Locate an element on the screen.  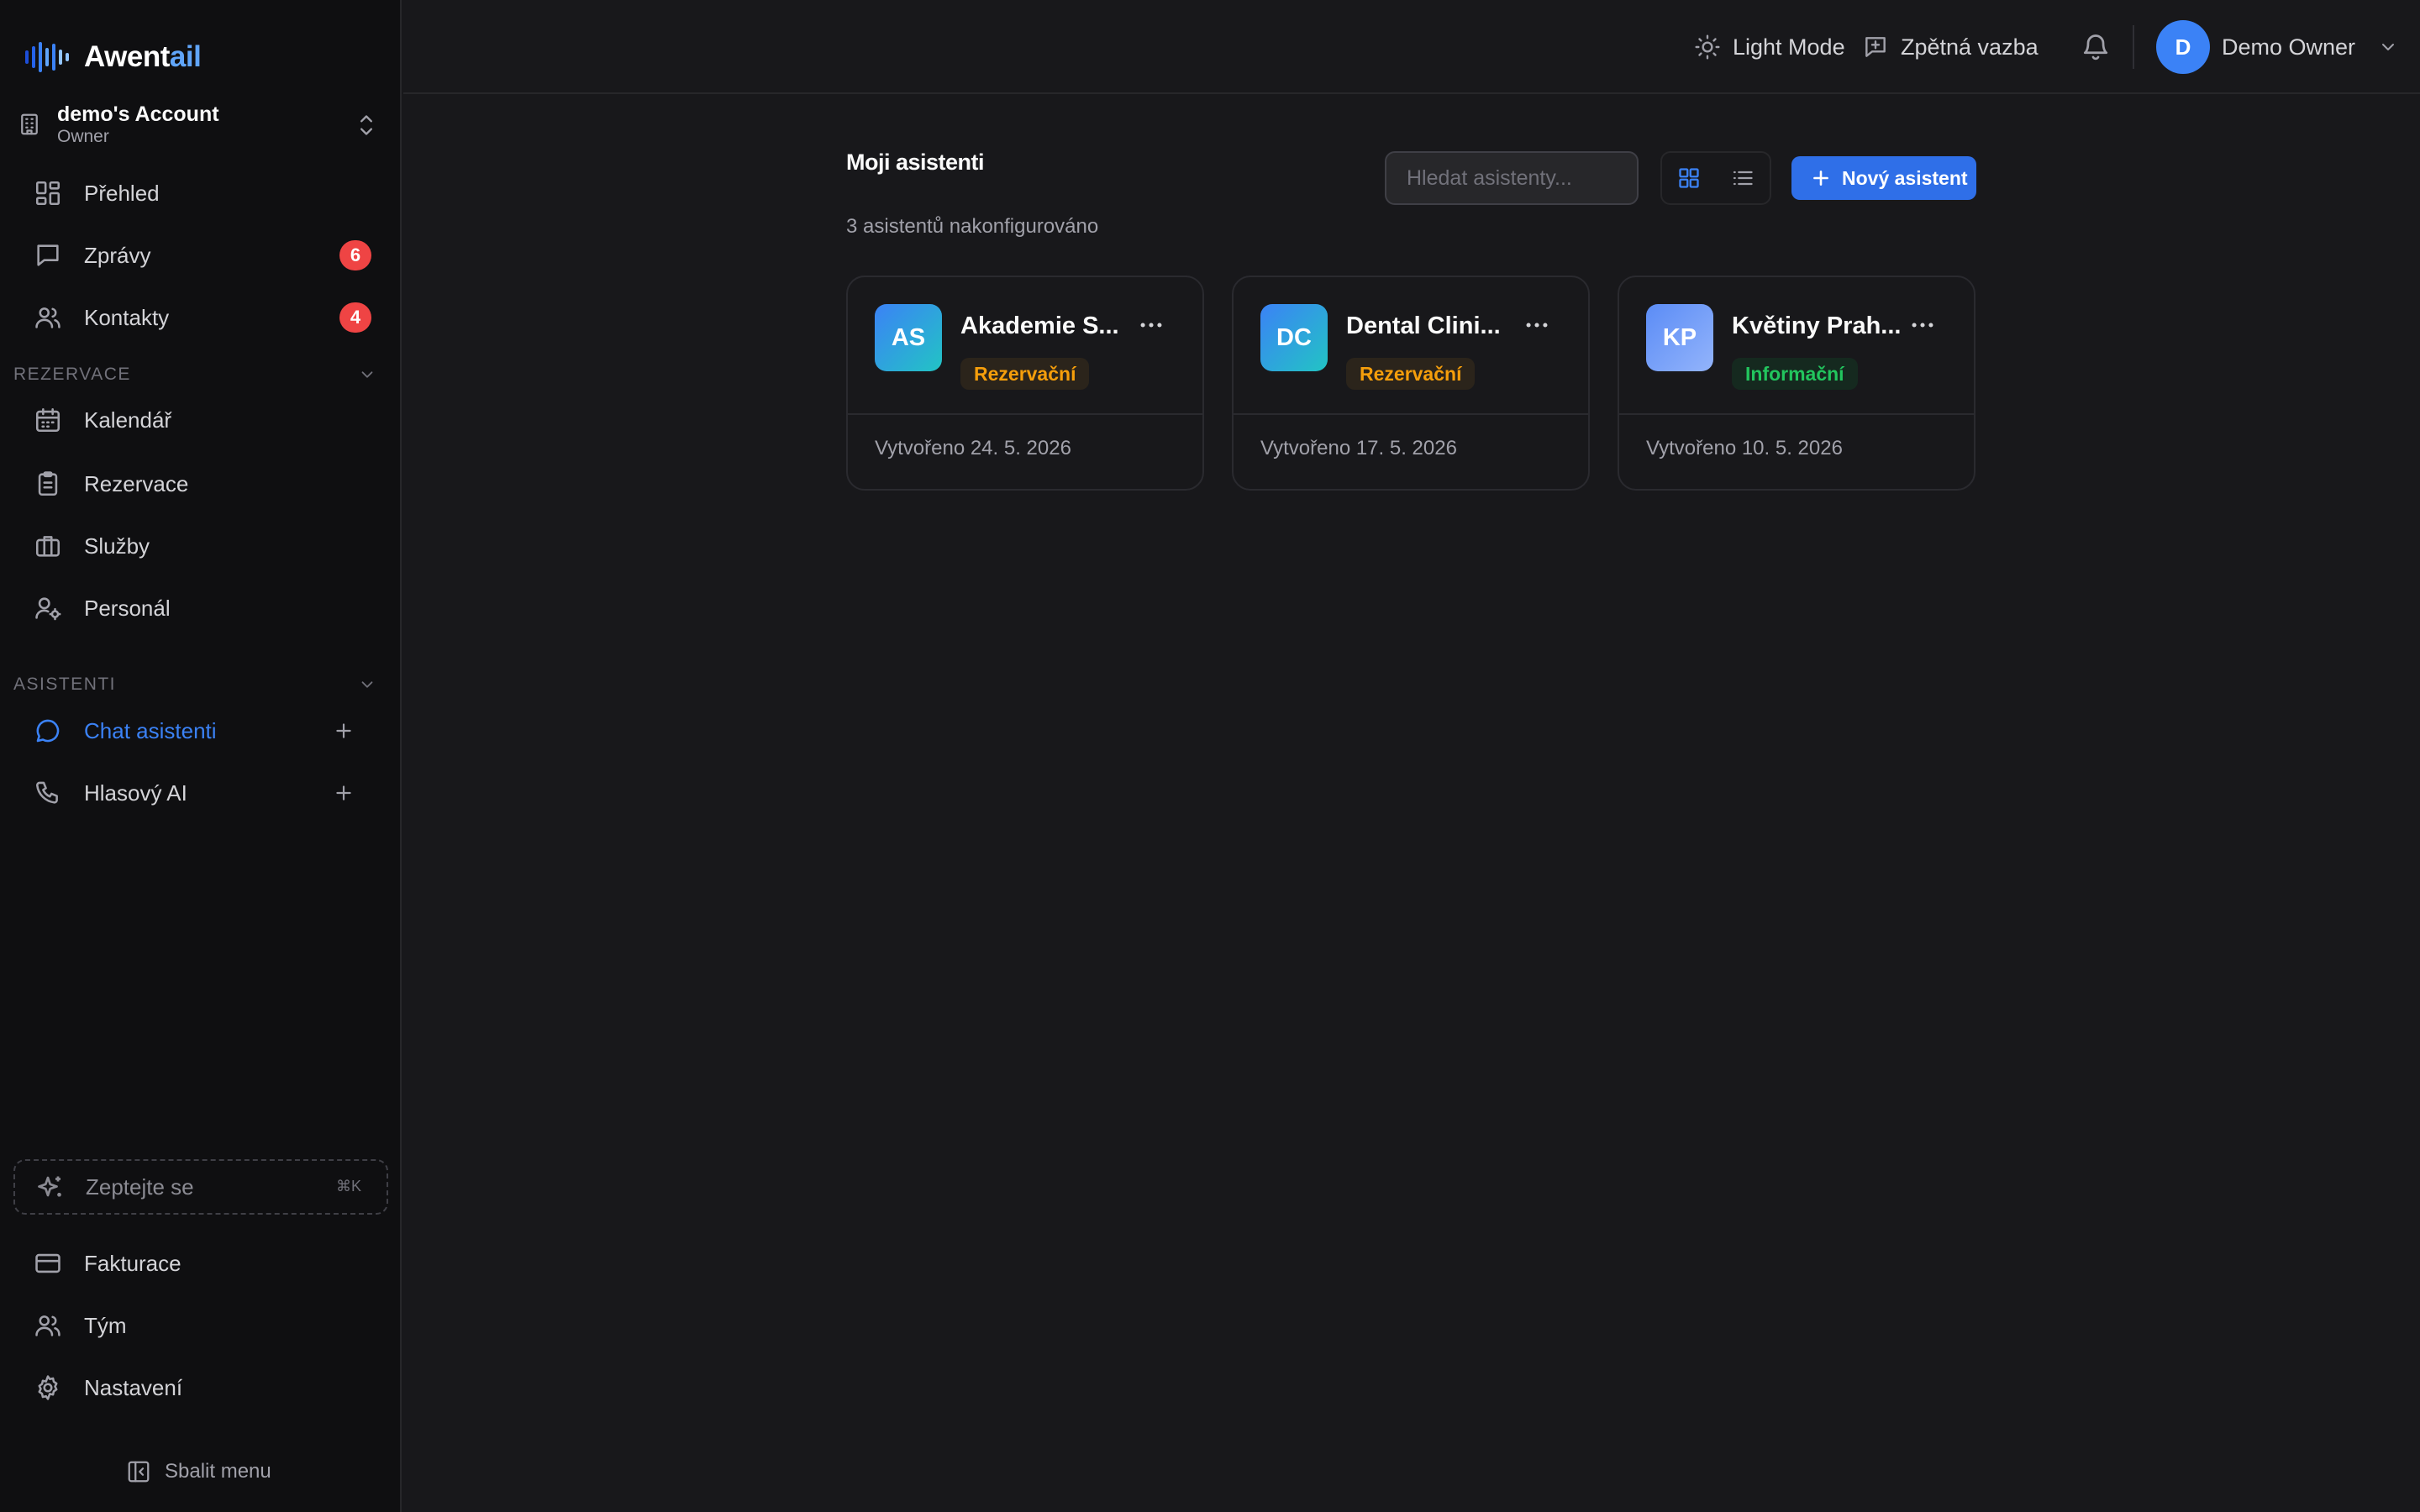
phone-icon is located at coordinates (46, 792).